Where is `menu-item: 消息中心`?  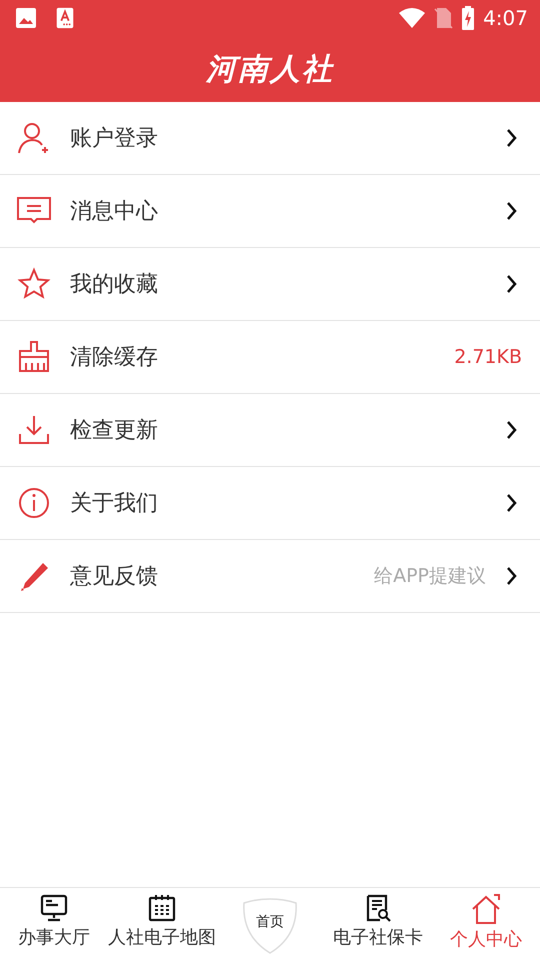 menu-item: 消息中心 is located at coordinates (270, 211).